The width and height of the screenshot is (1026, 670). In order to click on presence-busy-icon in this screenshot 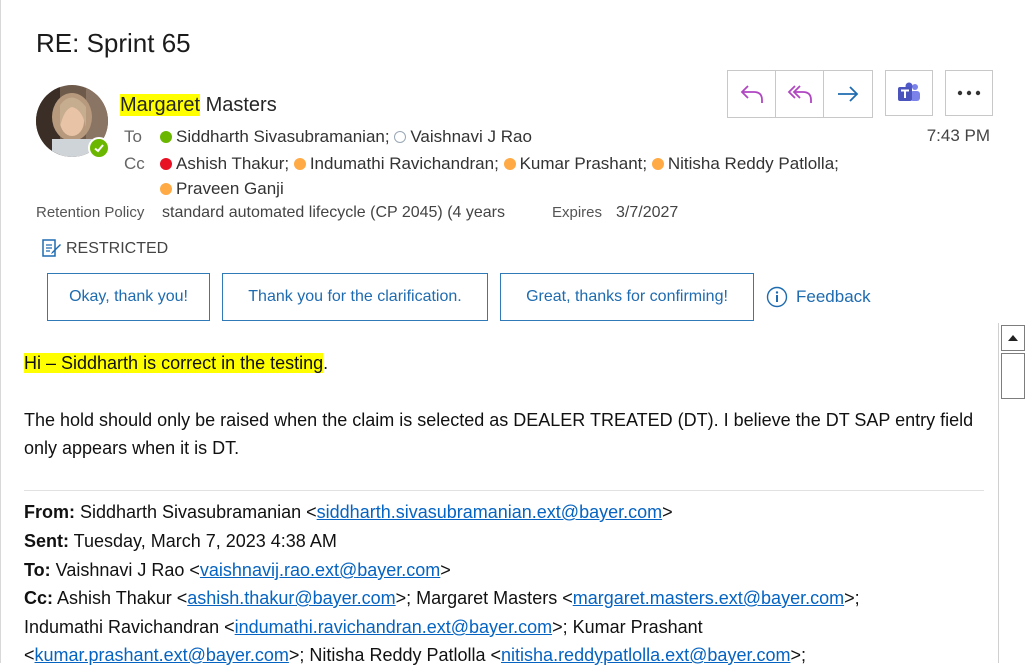, I will do `click(166, 164)`.